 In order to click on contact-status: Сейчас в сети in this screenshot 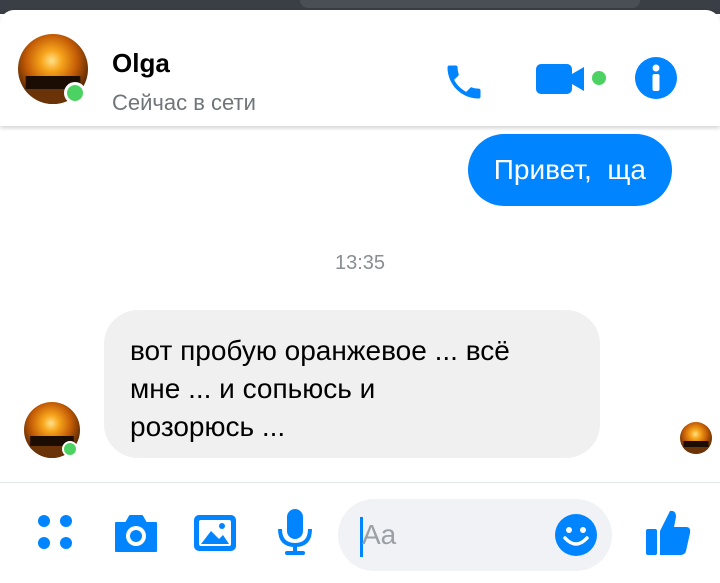, I will do `click(184, 102)`.